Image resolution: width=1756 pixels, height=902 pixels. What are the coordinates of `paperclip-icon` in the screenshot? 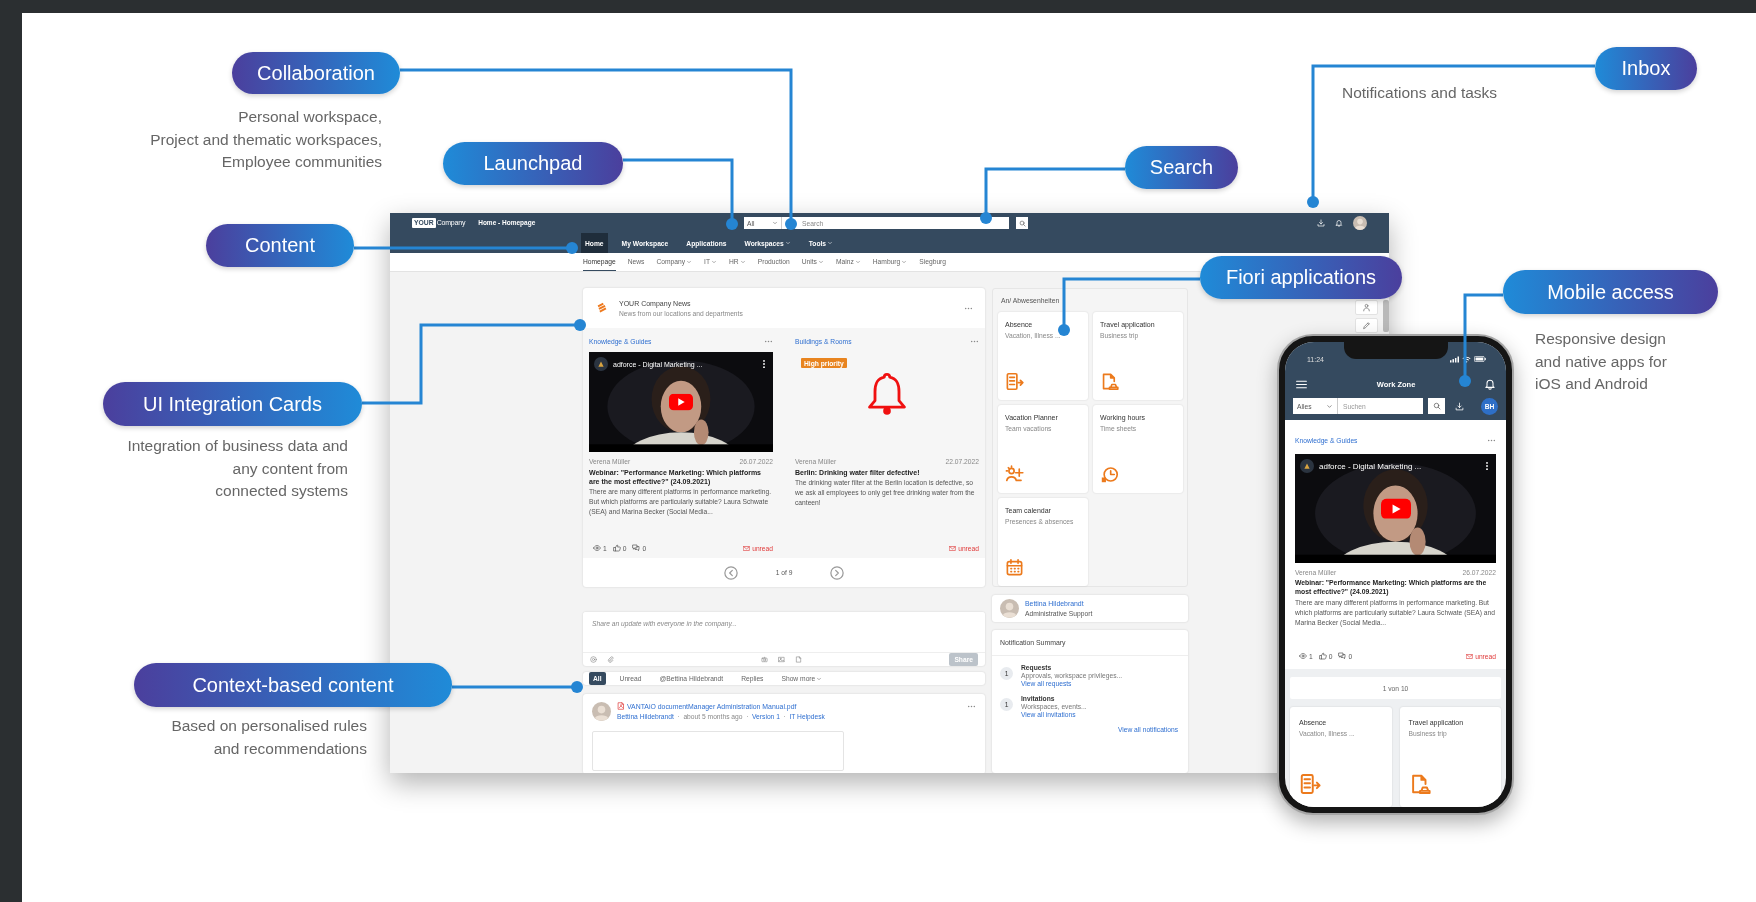 It's located at (610, 659).